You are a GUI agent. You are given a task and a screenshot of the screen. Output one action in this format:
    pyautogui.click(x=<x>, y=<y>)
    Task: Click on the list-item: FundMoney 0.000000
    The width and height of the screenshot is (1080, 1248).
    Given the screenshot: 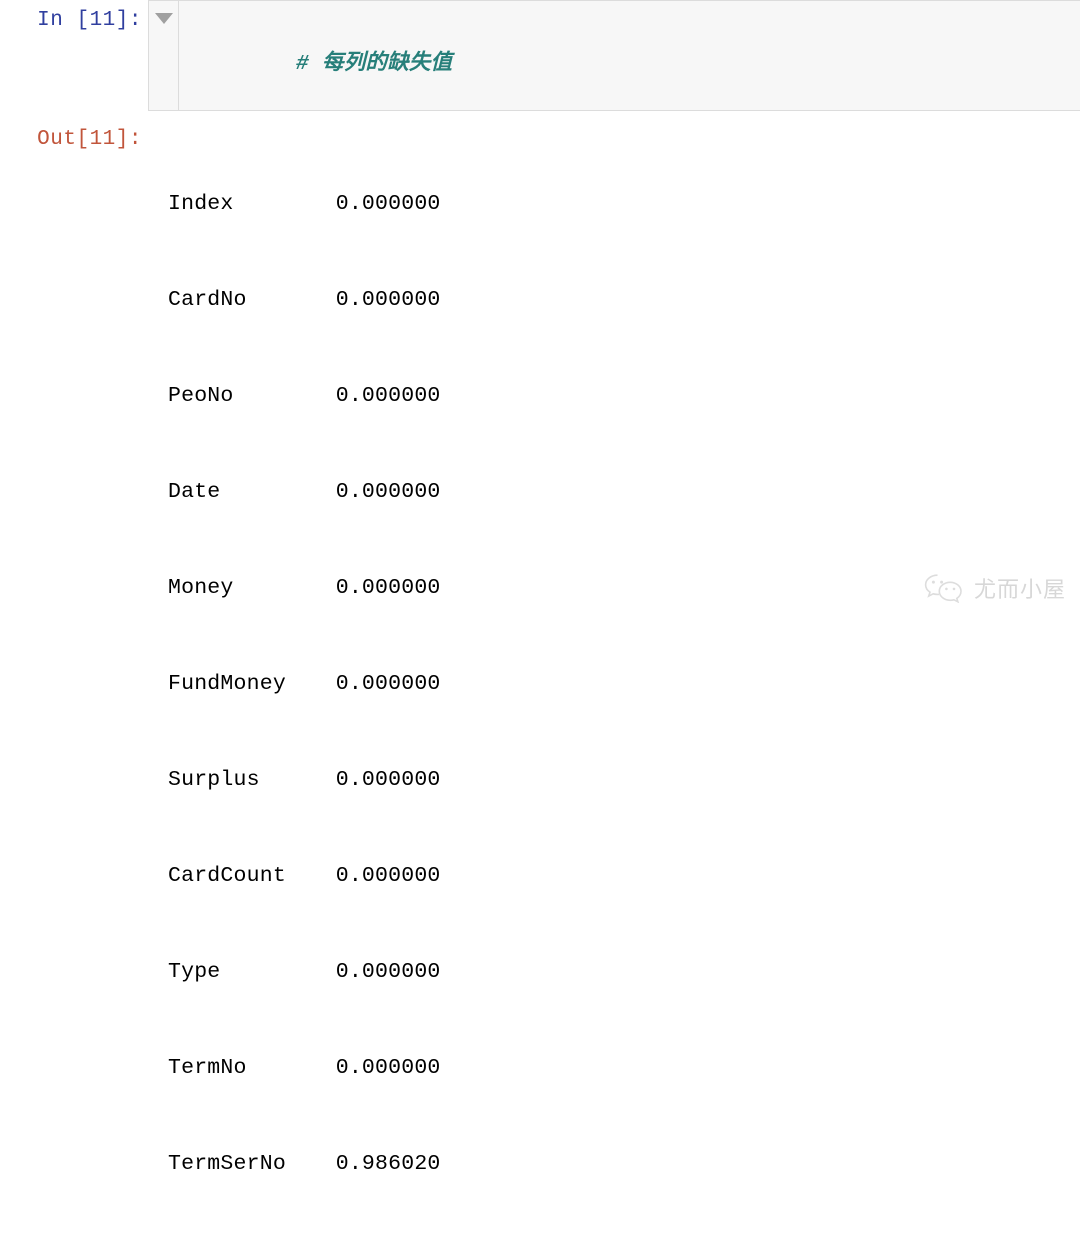 What is the action you would take?
    pyautogui.click(x=624, y=684)
    